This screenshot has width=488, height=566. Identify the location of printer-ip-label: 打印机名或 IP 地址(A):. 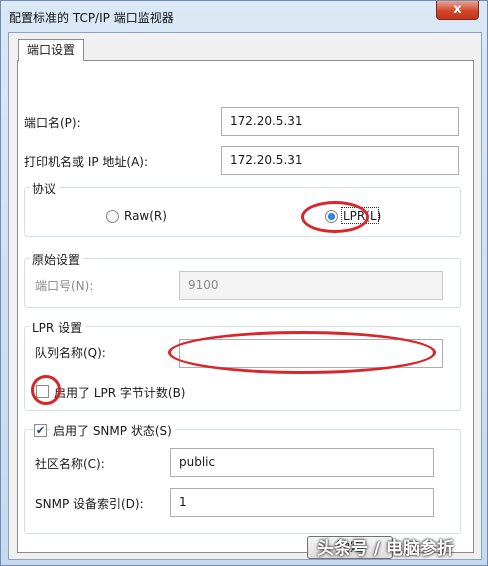
(86, 162).